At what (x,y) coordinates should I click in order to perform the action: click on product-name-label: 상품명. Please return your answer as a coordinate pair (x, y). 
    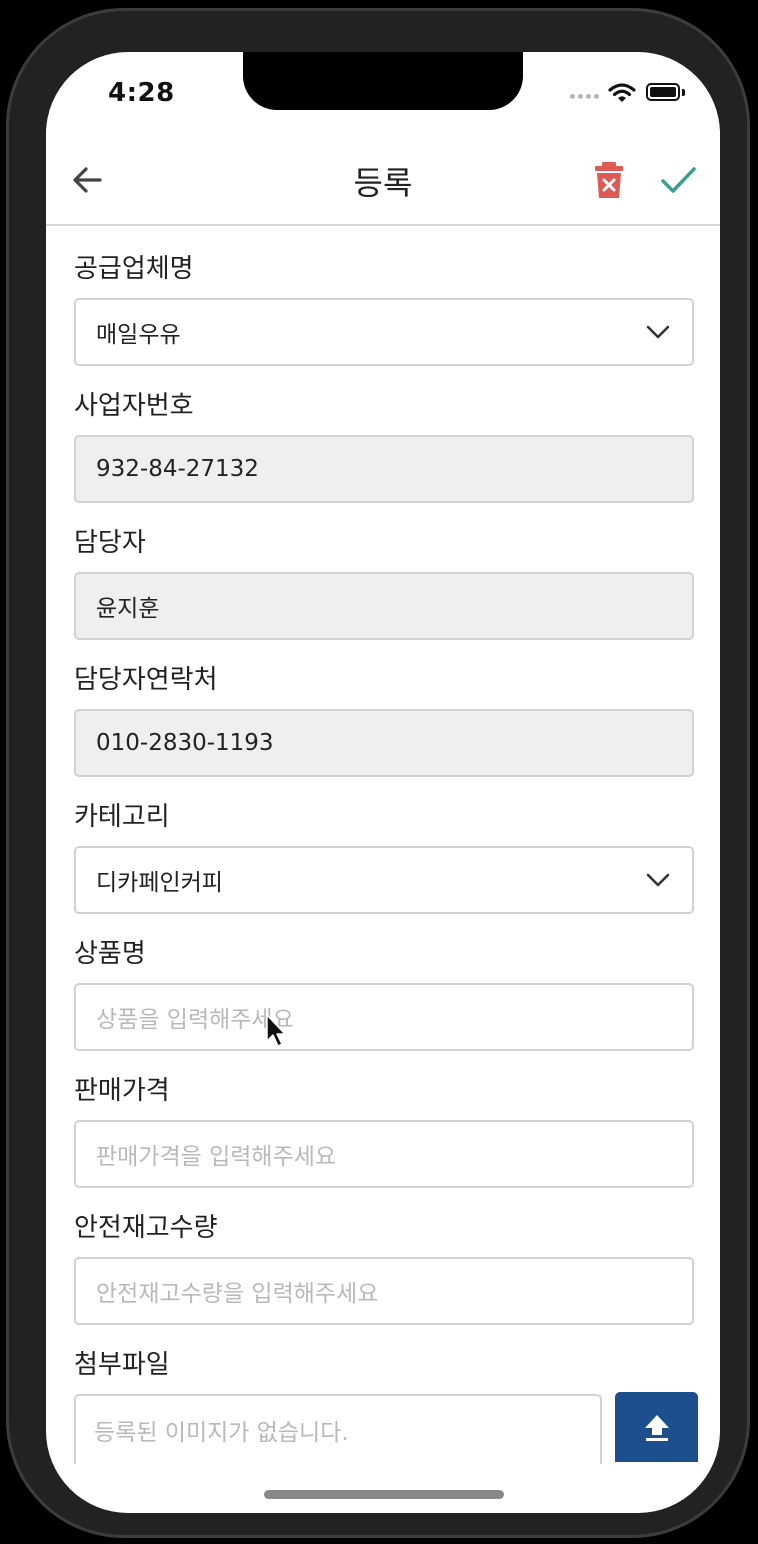
    Looking at the image, I should click on (110, 954).